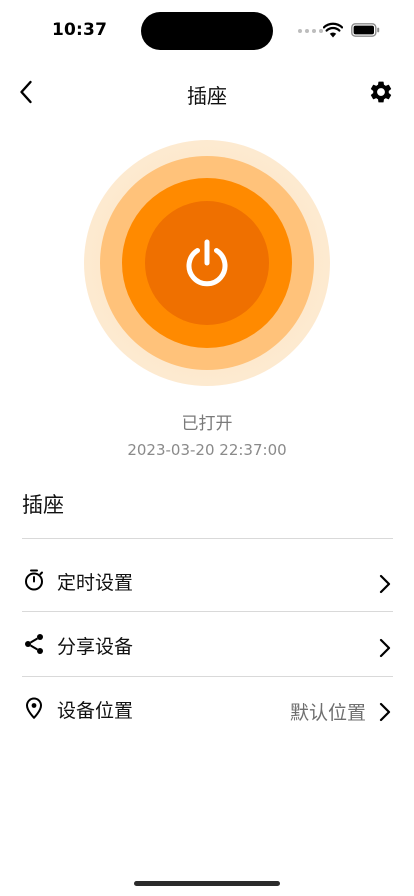  I want to click on navigation-bar: 插座, so click(207, 92).